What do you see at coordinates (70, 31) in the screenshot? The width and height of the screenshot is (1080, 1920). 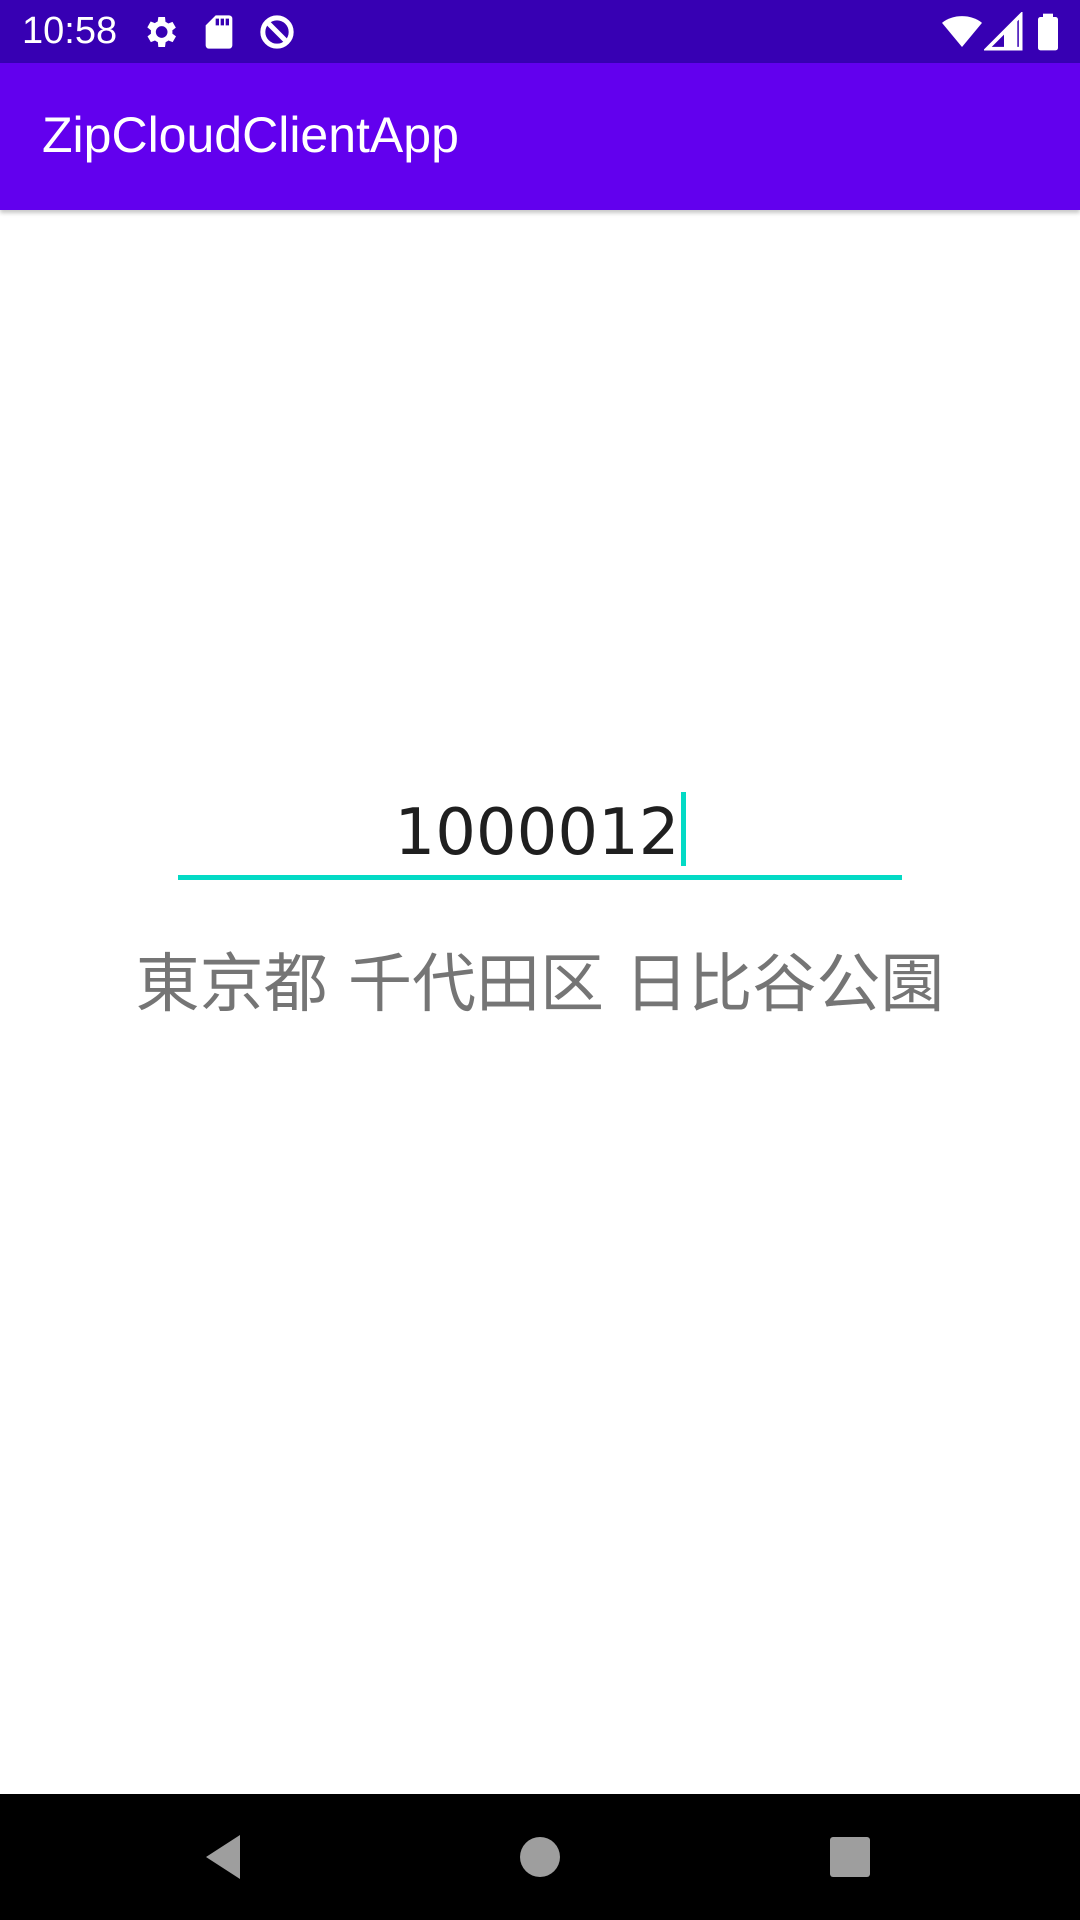 I see `status-time: 10:58` at bounding box center [70, 31].